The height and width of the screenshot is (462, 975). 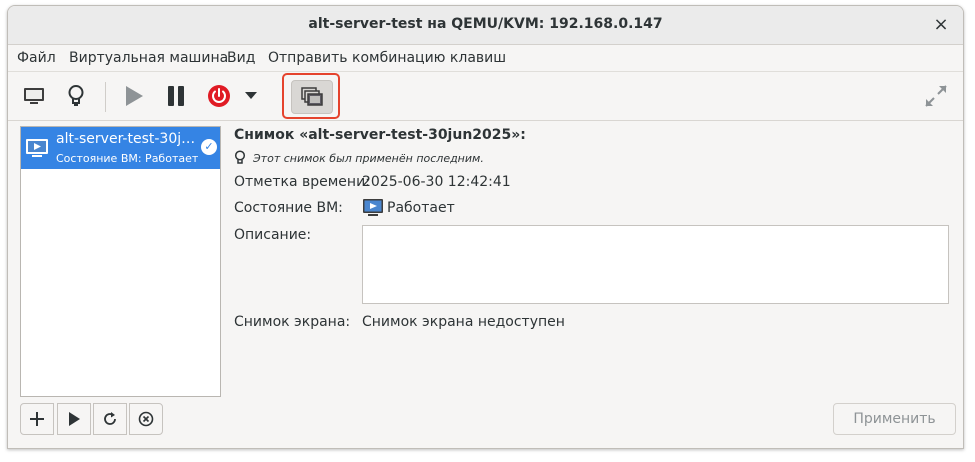 What do you see at coordinates (105, 97) in the screenshot?
I see `toolbar-separator` at bounding box center [105, 97].